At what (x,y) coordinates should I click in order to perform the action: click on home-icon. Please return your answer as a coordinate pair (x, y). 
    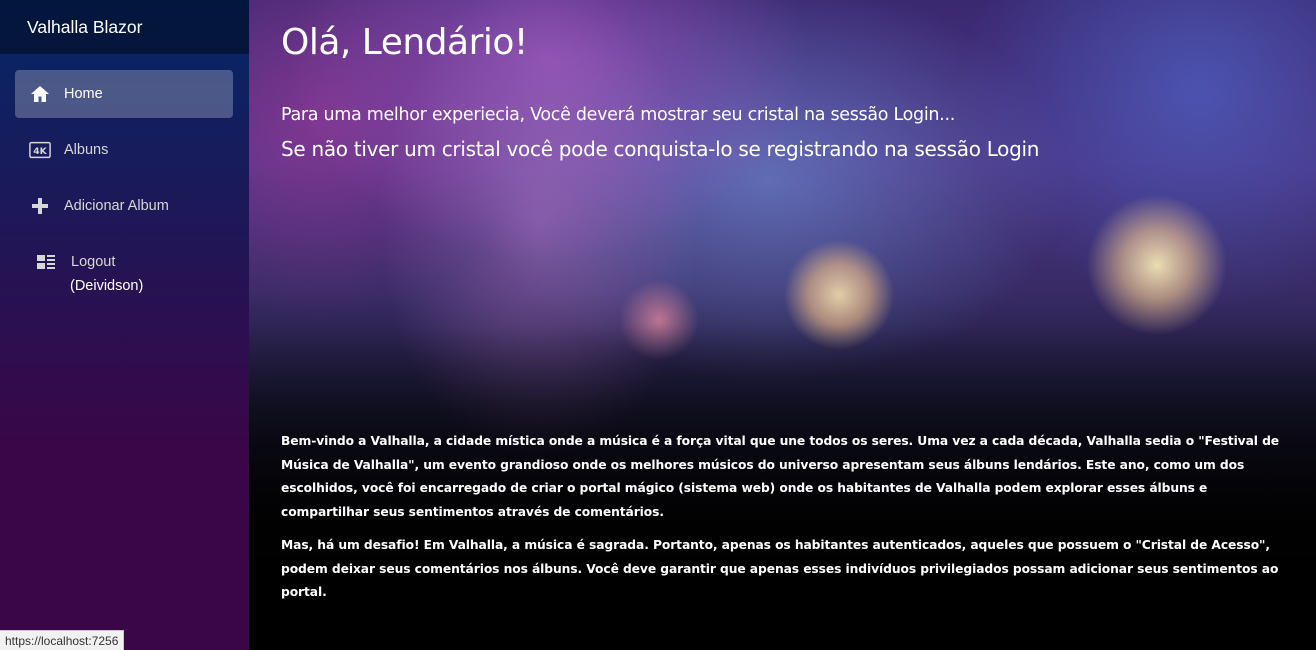
    Looking at the image, I should click on (40, 94).